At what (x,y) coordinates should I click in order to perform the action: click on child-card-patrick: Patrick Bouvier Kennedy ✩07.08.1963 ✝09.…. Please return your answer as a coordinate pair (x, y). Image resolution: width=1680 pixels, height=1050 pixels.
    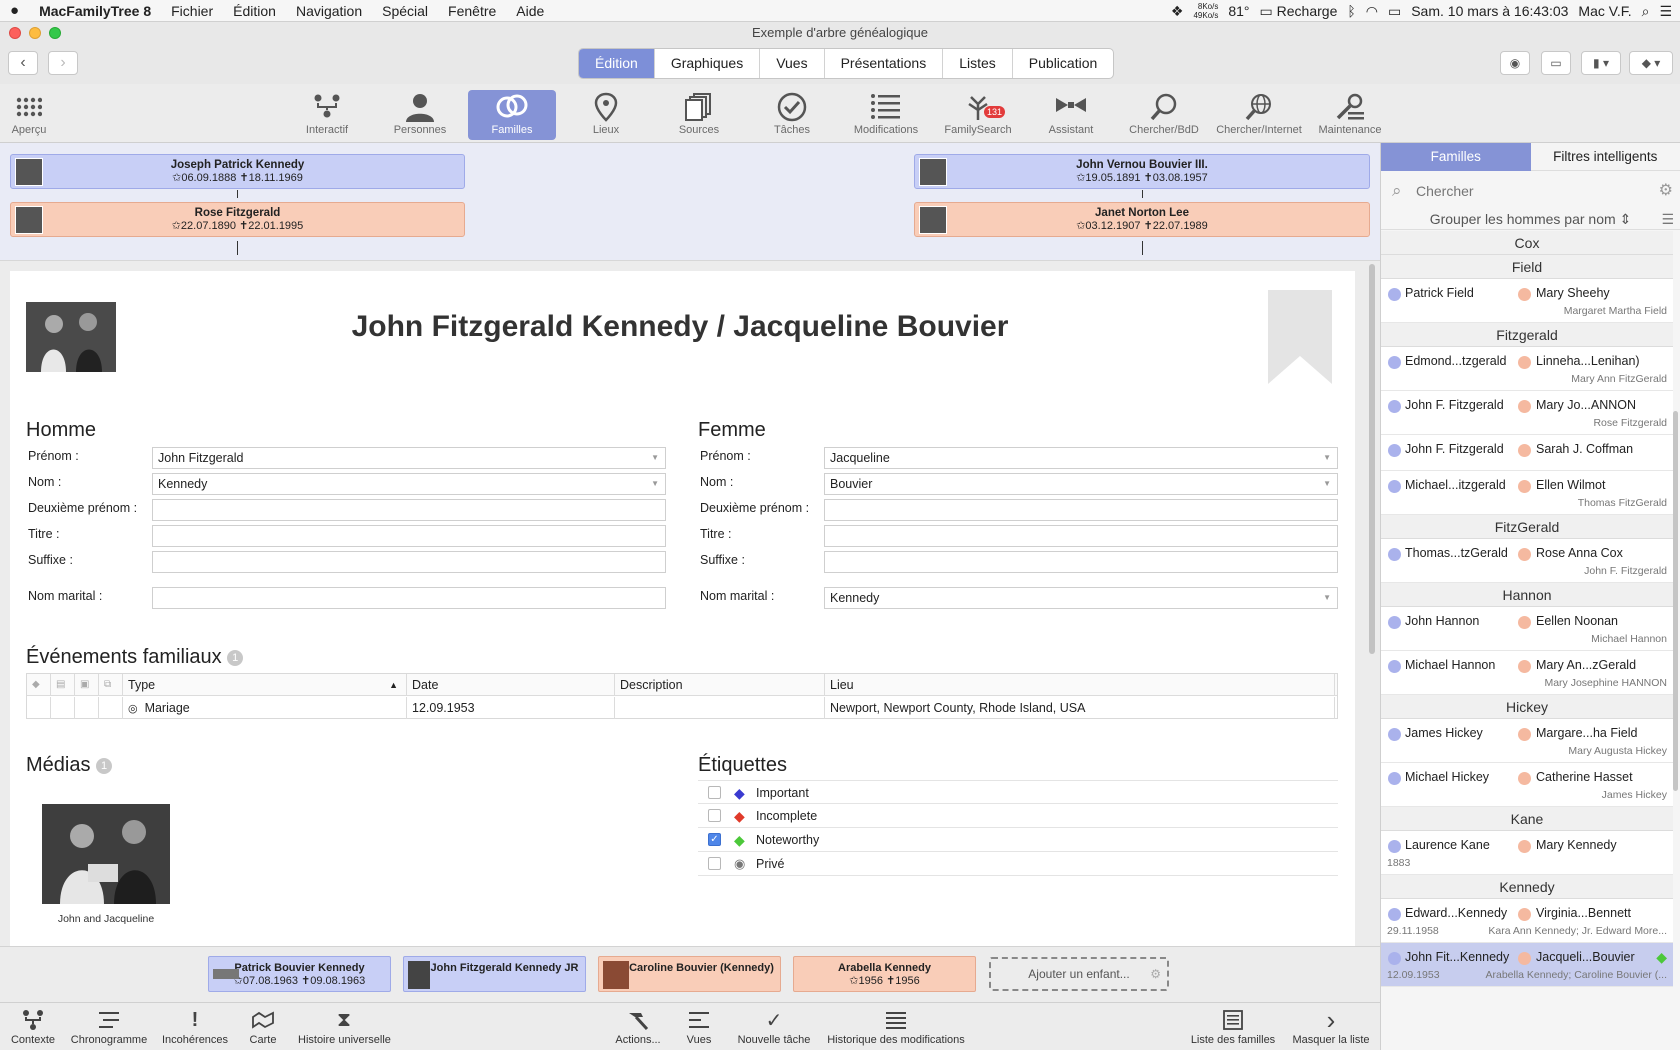
    Looking at the image, I should click on (299, 974).